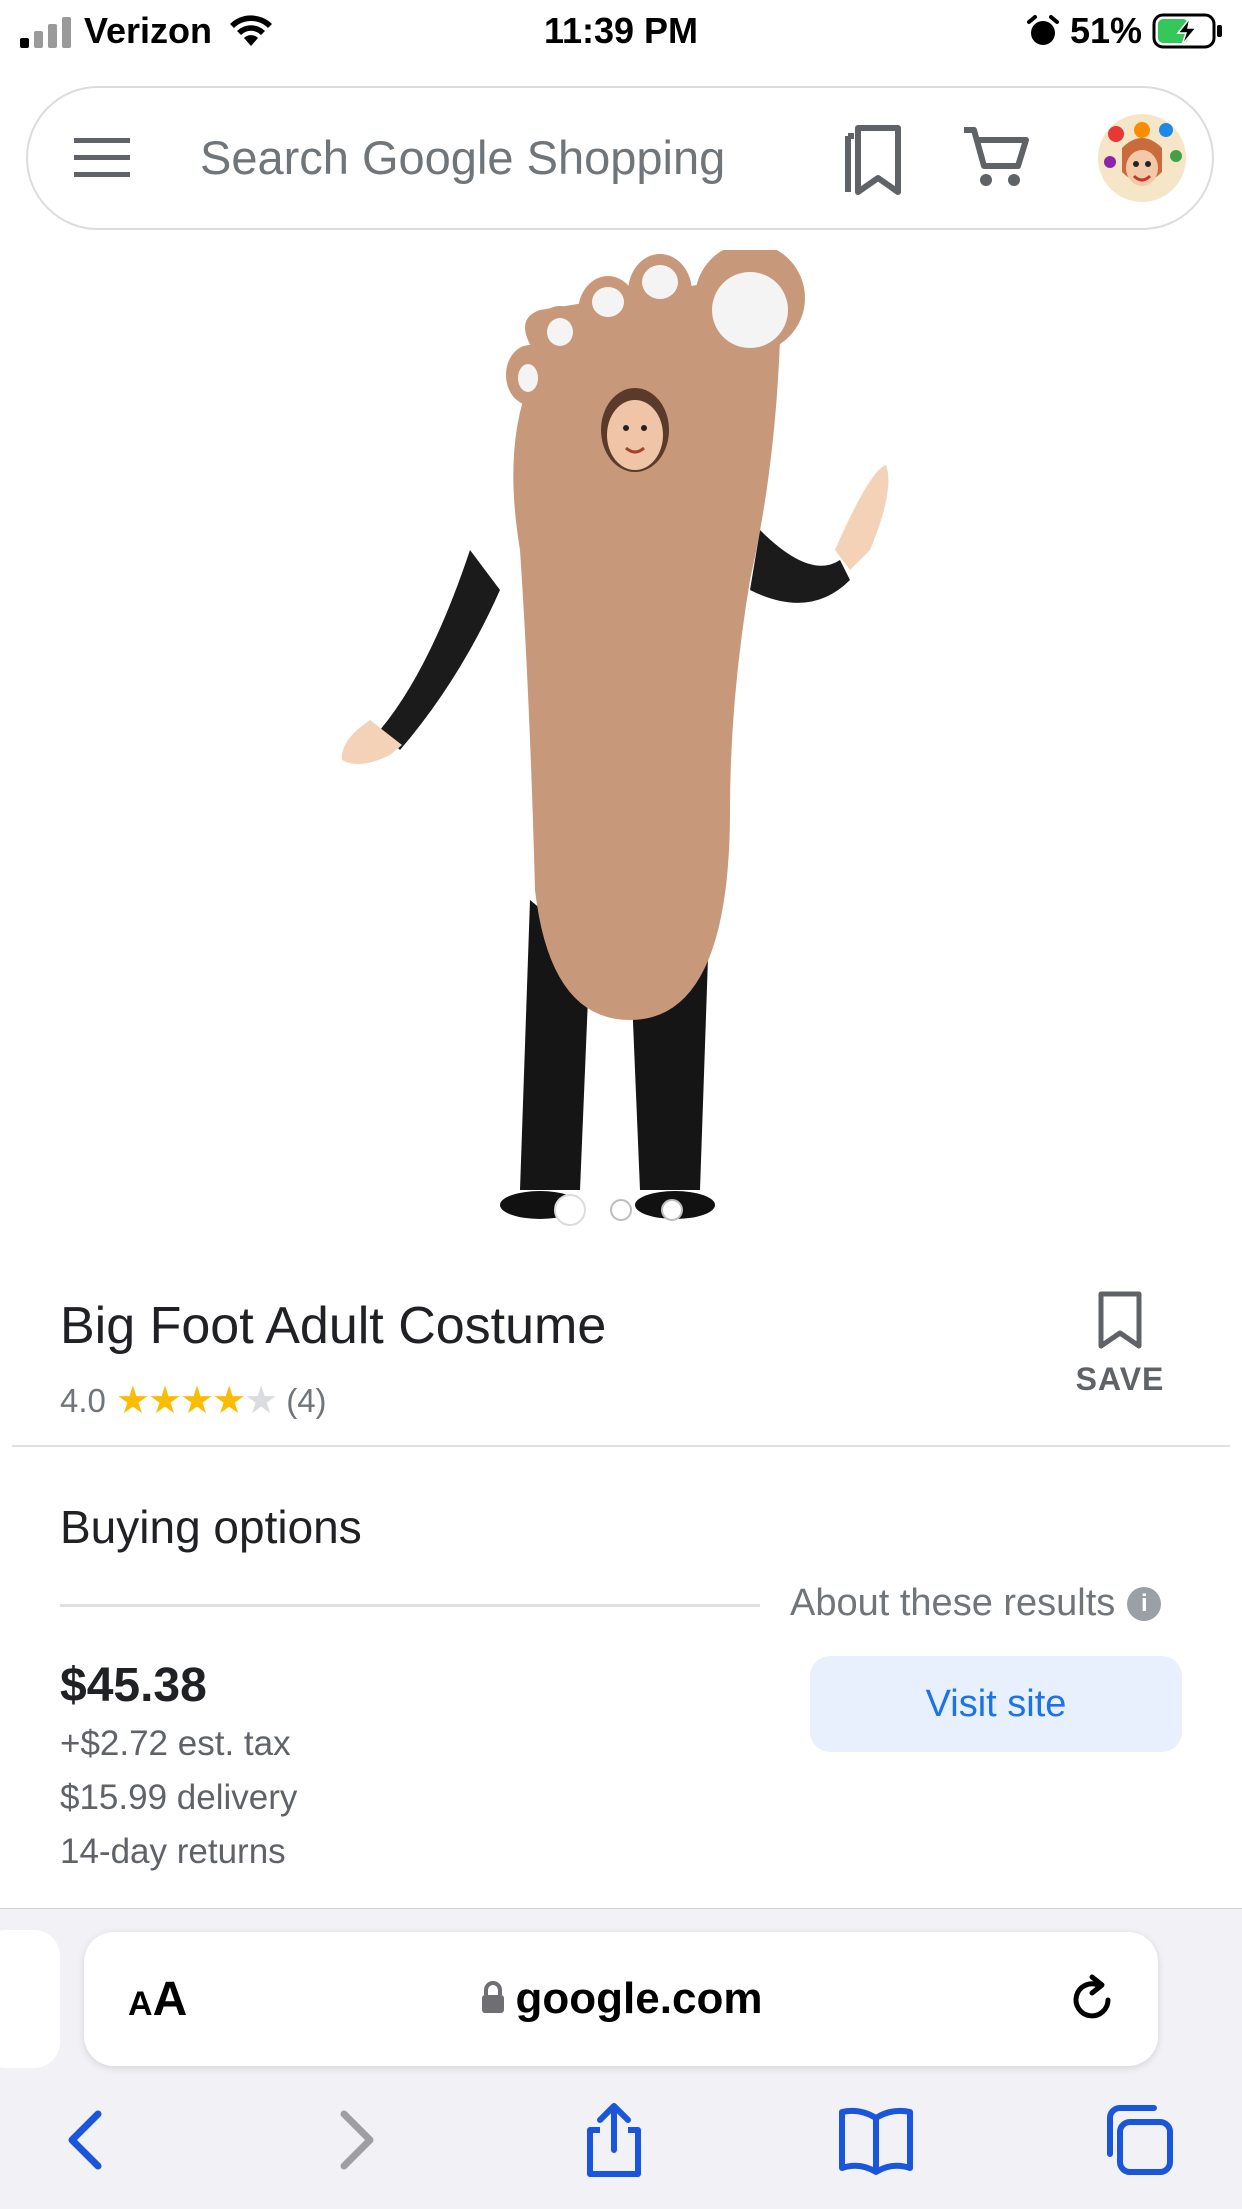 This screenshot has width=1242, height=2209. I want to click on url-display: google.com, so click(621, 1999).